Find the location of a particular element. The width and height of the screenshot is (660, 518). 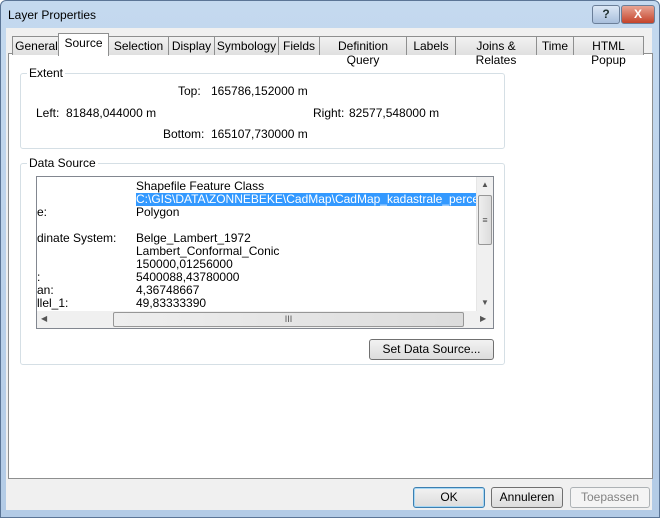

property-key: dinate System: is located at coordinates (77, 238).